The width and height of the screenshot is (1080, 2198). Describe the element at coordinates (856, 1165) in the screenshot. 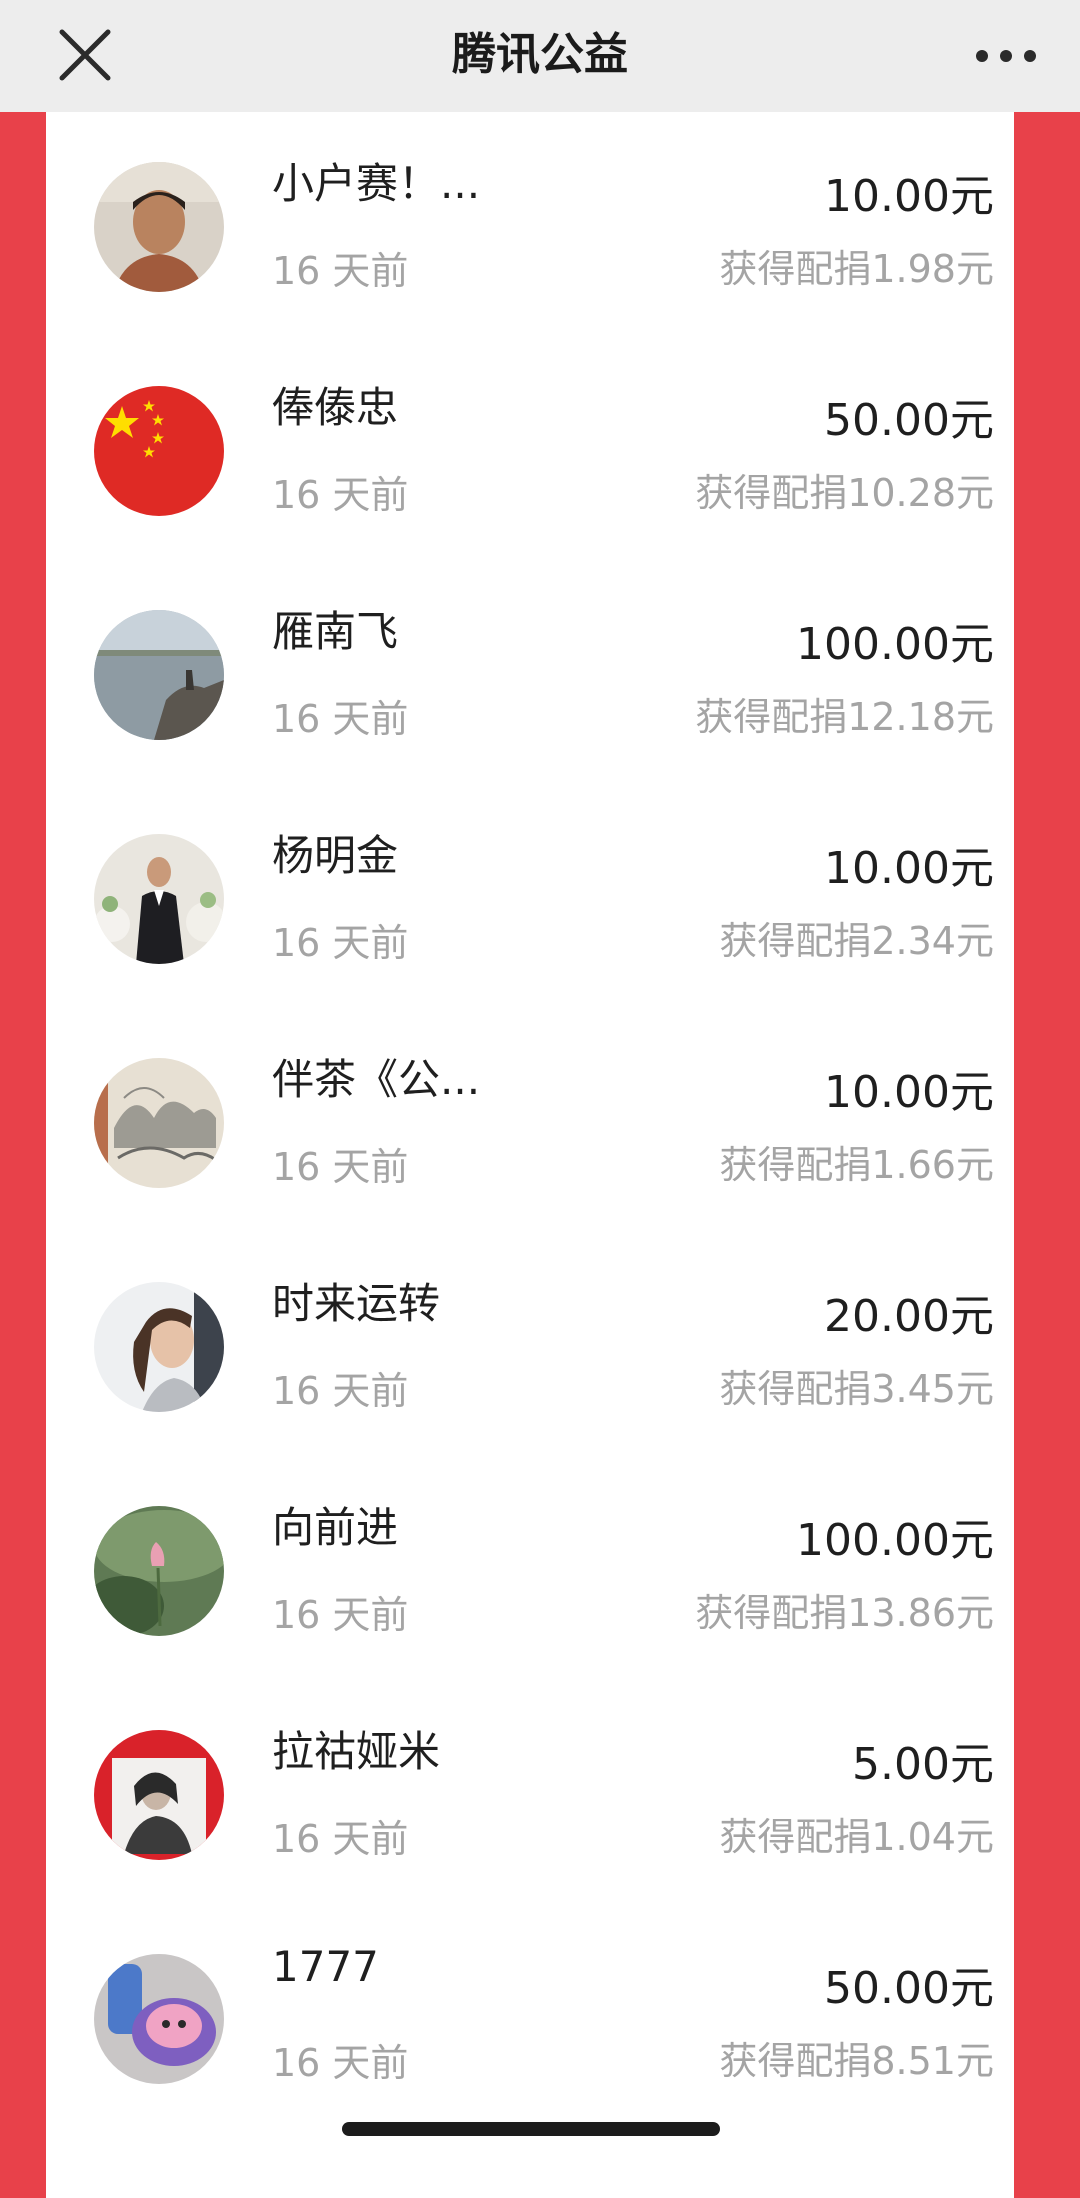

I see `matched-amount: 获得配捐1.66元` at that location.